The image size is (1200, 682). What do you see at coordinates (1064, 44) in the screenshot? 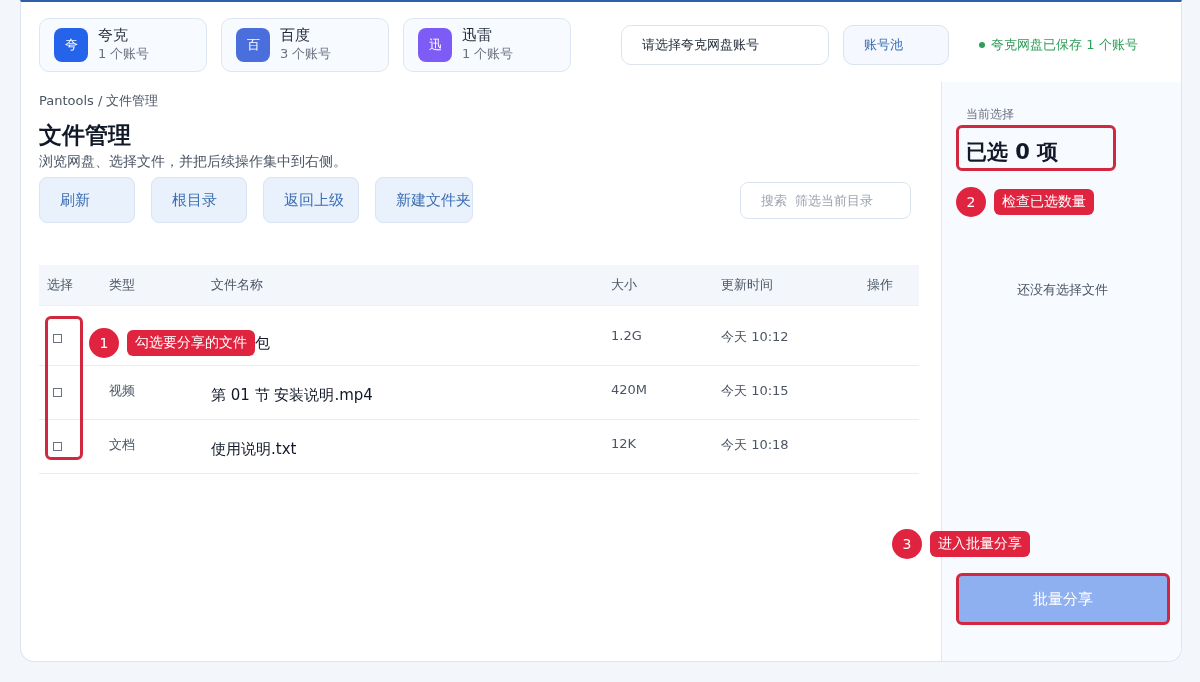
I see `save-status: 夸克网盘已保存 1 个账号` at bounding box center [1064, 44].